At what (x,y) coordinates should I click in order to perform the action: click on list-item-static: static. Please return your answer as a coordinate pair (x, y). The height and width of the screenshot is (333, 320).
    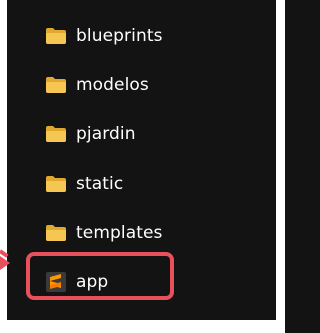
    Looking at the image, I should click on (84, 184).